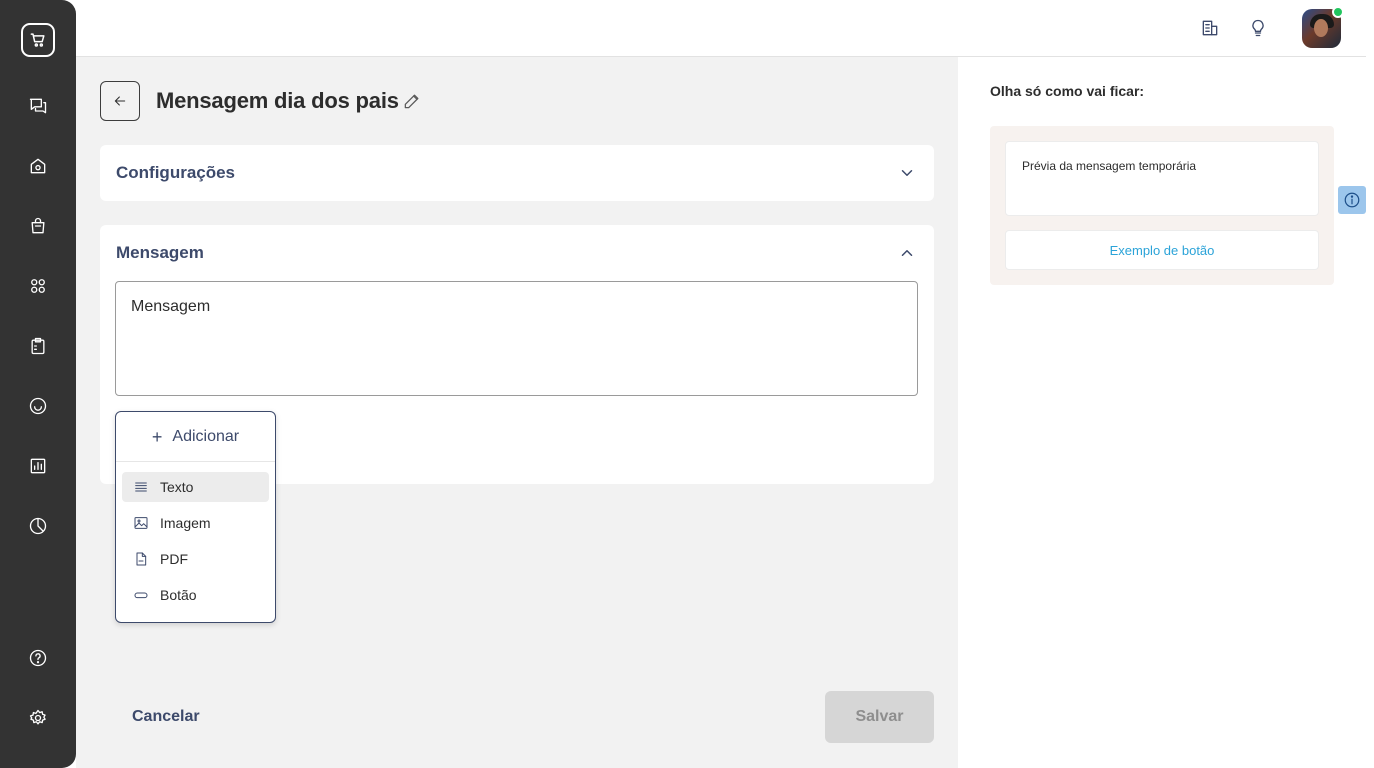 This screenshot has width=1374, height=768. Describe the element at coordinates (141, 523) in the screenshot. I see `image-icon` at that location.